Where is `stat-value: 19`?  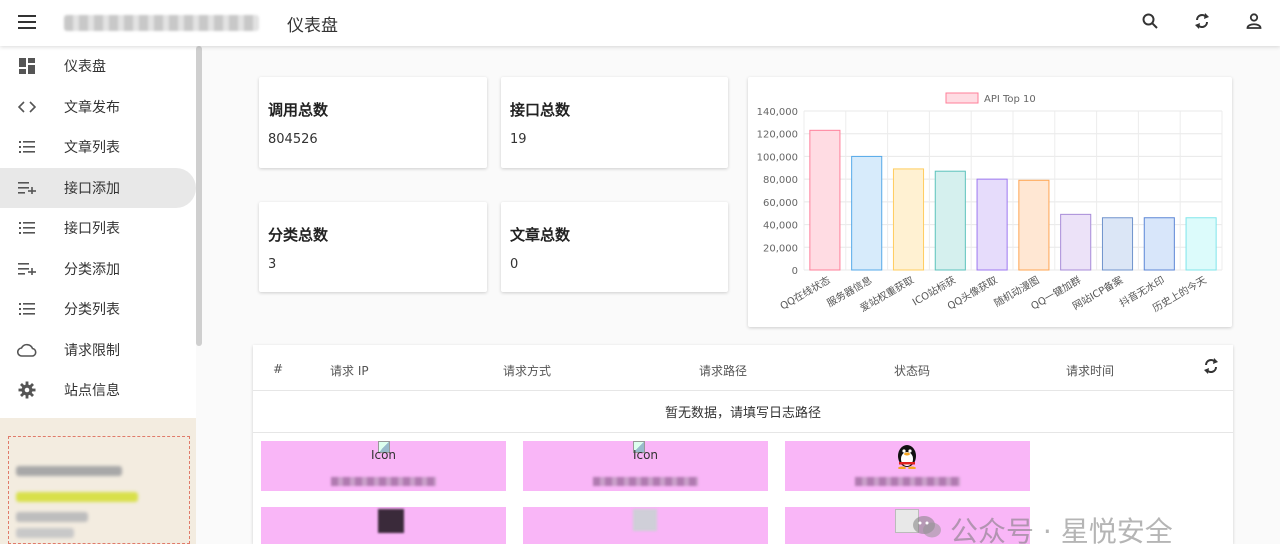 stat-value: 19 is located at coordinates (518, 139).